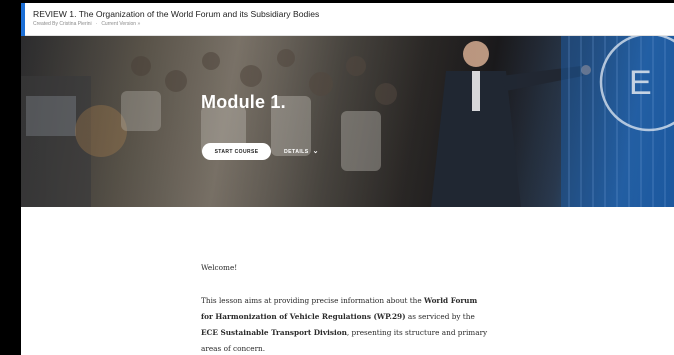 This screenshot has width=674, height=355. Describe the element at coordinates (274, 332) in the screenshot. I see `desc-bold-2: ECE Sustainable Transport Division` at that location.